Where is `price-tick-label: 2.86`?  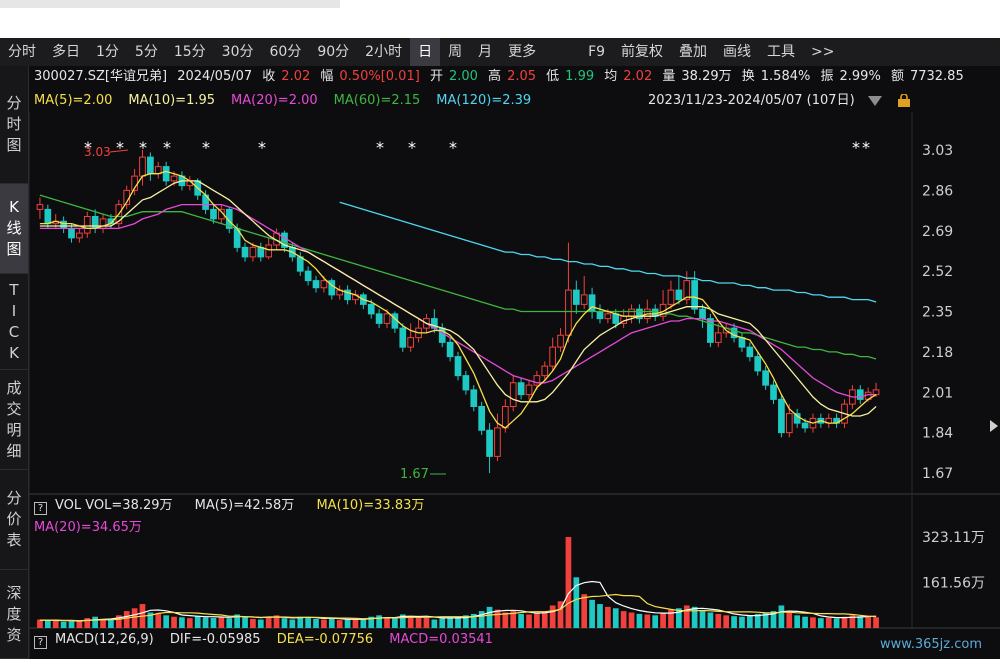
price-tick-label: 2.86 is located at coordinates (937, 191).